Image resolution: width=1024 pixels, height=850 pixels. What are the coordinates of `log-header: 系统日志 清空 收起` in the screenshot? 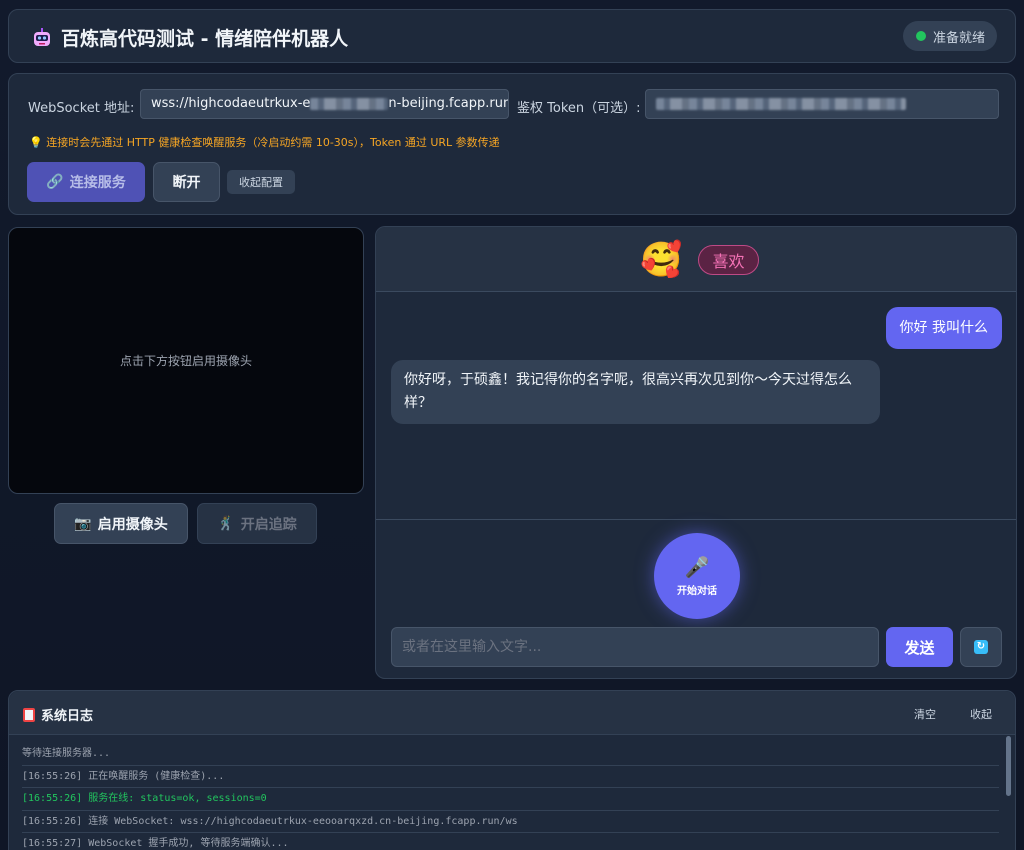 It's located at (512, 713).